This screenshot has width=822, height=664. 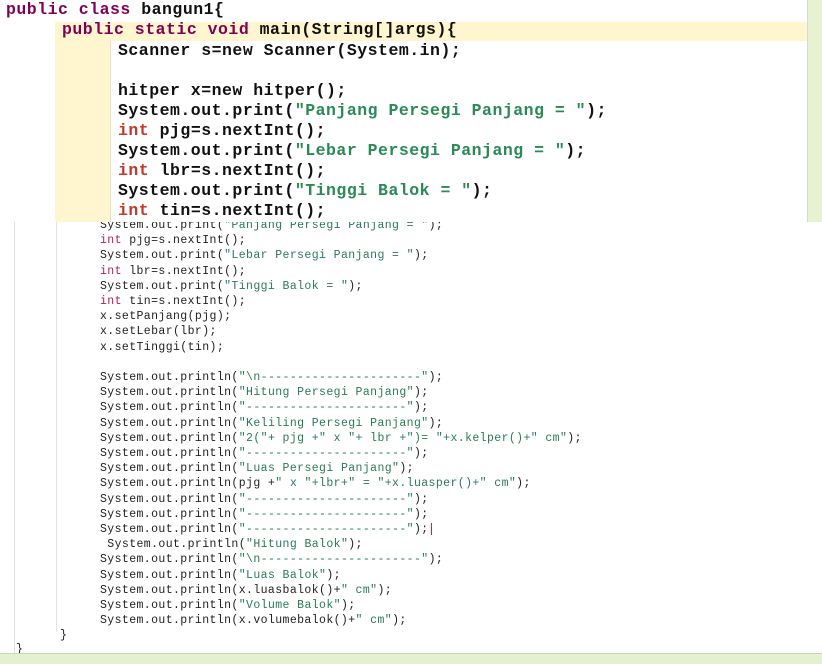 What do you see at coordinates (353, 29) in the screenshot?
I see `code-text: main(String[]args){` at bounding box center [353, 29].